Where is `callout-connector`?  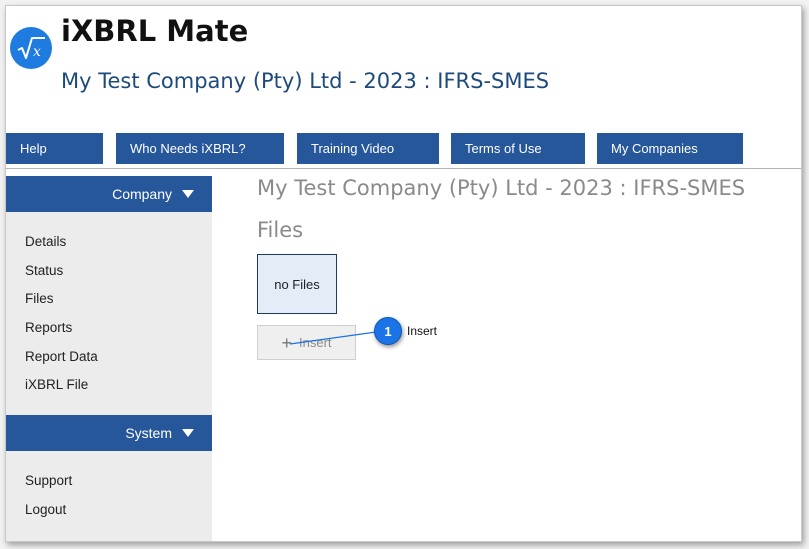 callout-connector is located at coordinates (333, 338).